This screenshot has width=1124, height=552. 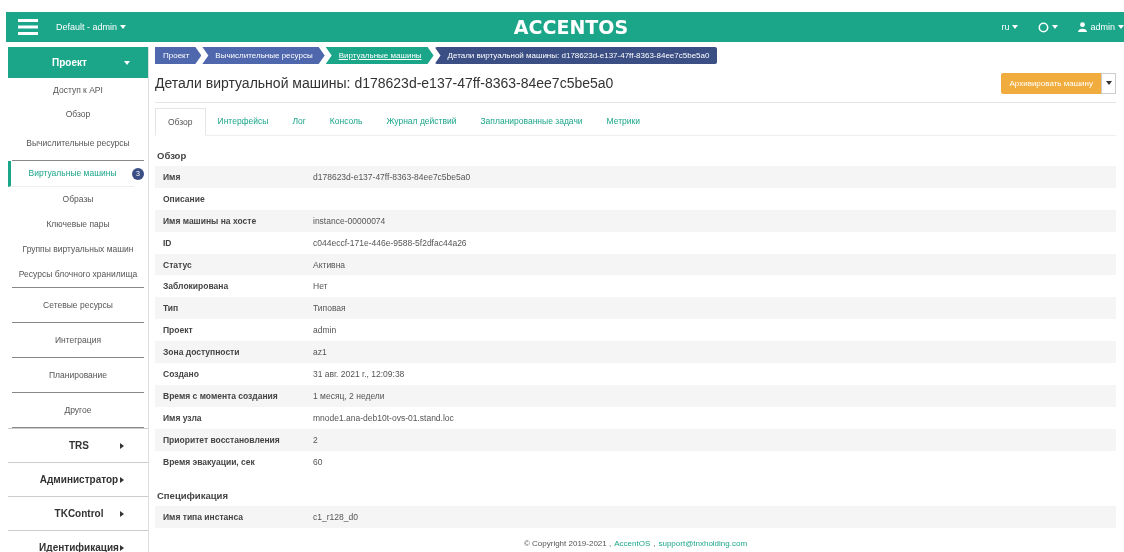 I want to click on field-value: Типовая, so click(x=329, y=308).